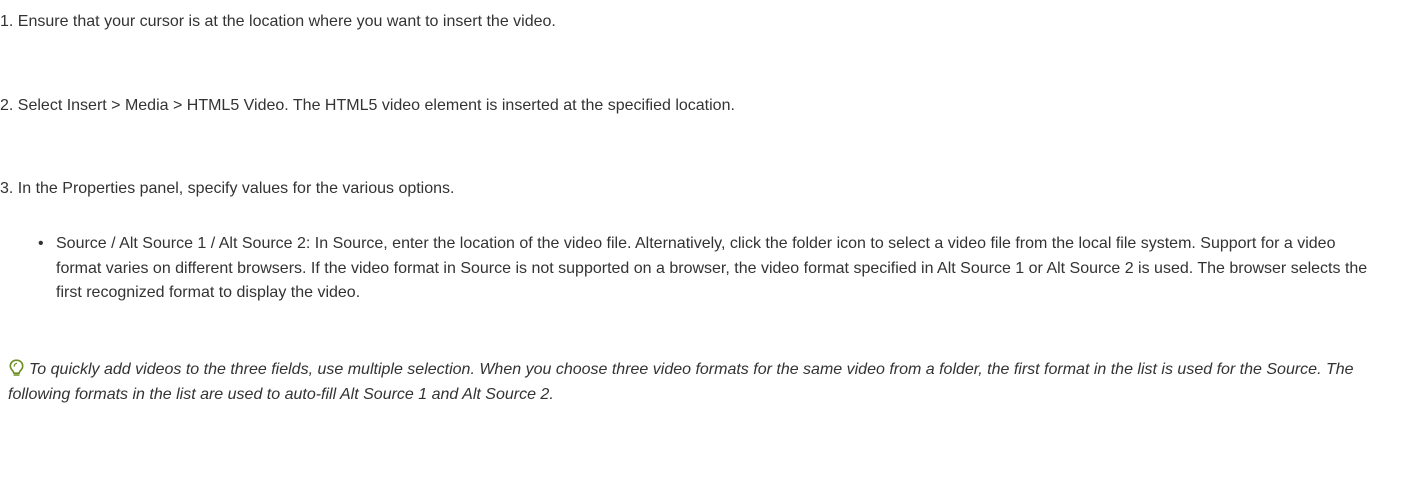 This screenshot has height=498, width=1409. I want to click on lightbulb-icon, so click(16, 368).